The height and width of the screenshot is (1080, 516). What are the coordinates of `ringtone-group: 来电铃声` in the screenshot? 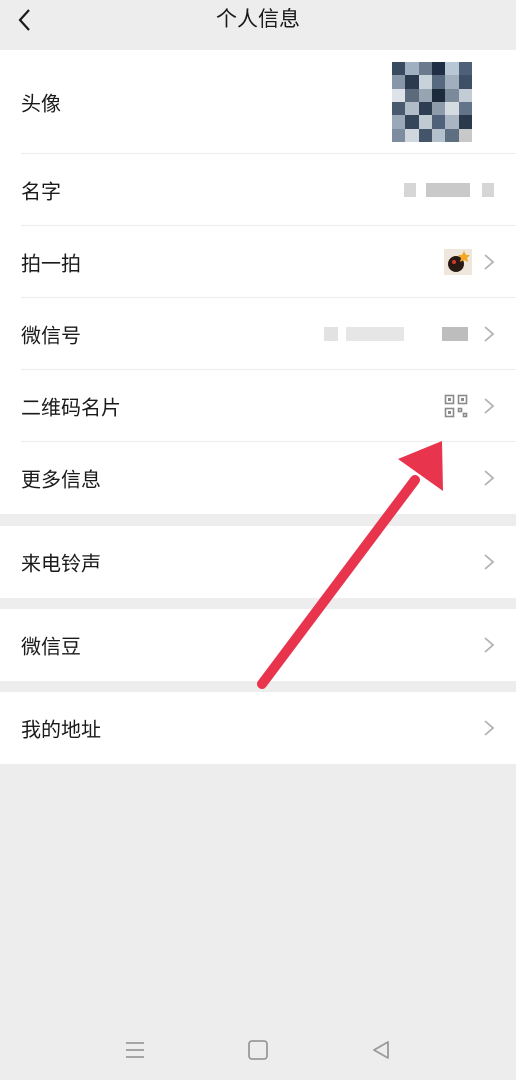 It's located at (258, 562).